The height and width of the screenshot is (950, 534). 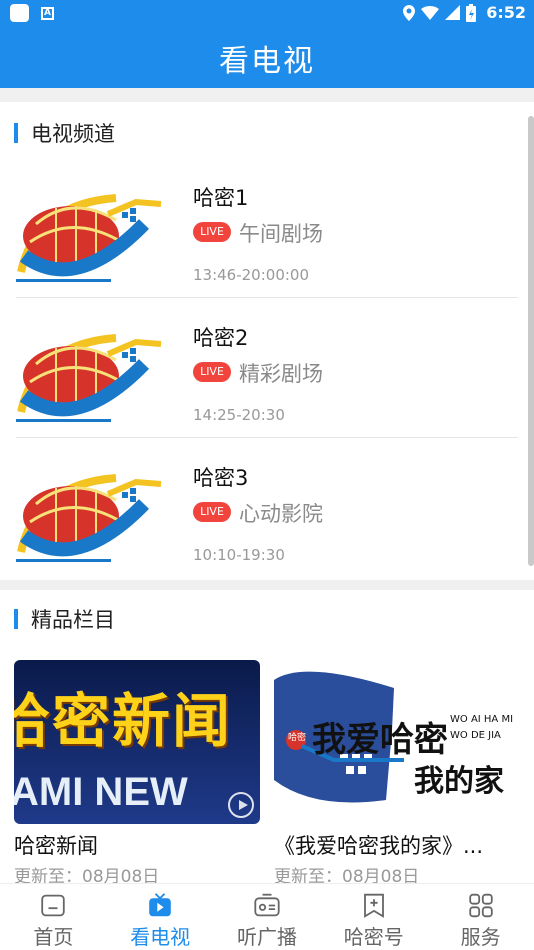 What do you see at coordinates (471, 12) in the screenshot?
I see `battery-icon` at bounding box center [471, 12].